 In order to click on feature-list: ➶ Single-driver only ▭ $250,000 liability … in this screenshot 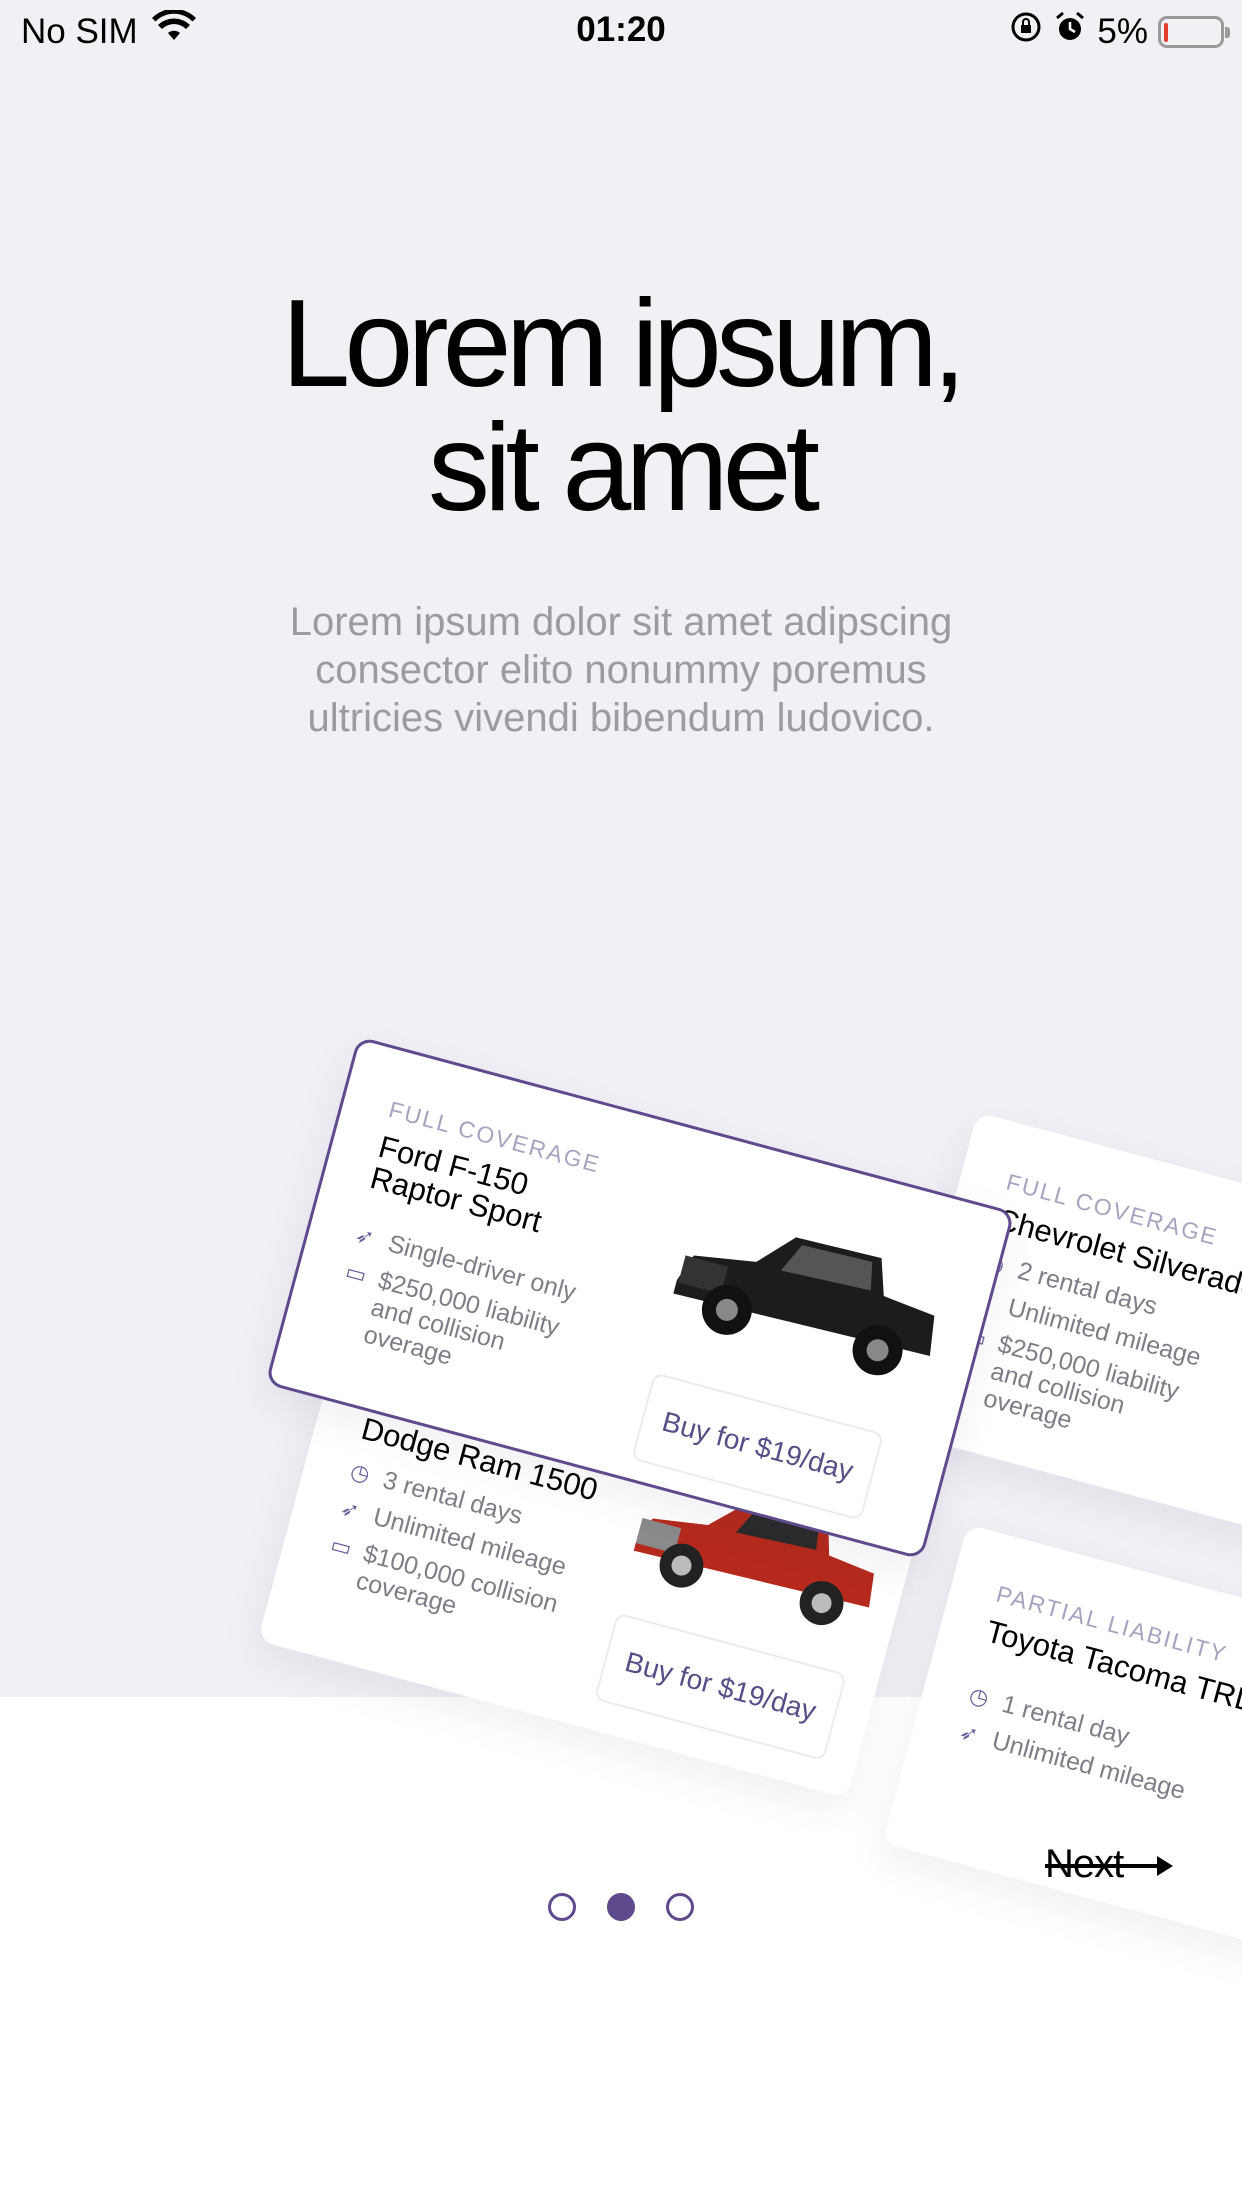, I will do `click(463, 1317)`.